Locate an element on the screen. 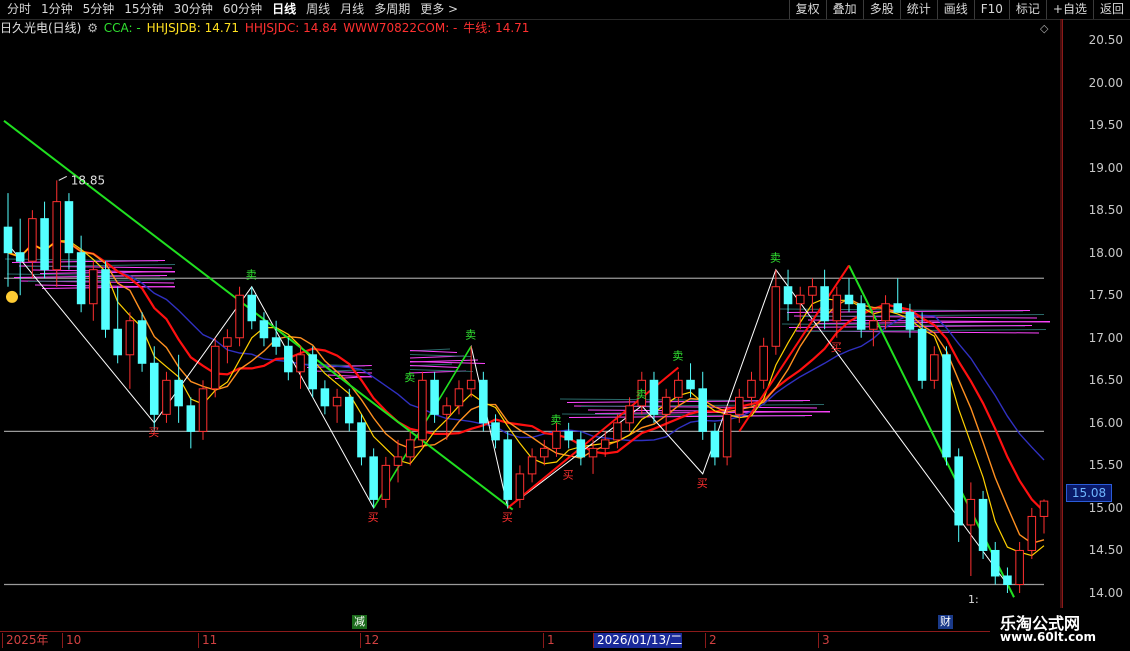 This screenshot has width=1130, height=651. price-label: 16.50 is located at coordinates (1105, 380).